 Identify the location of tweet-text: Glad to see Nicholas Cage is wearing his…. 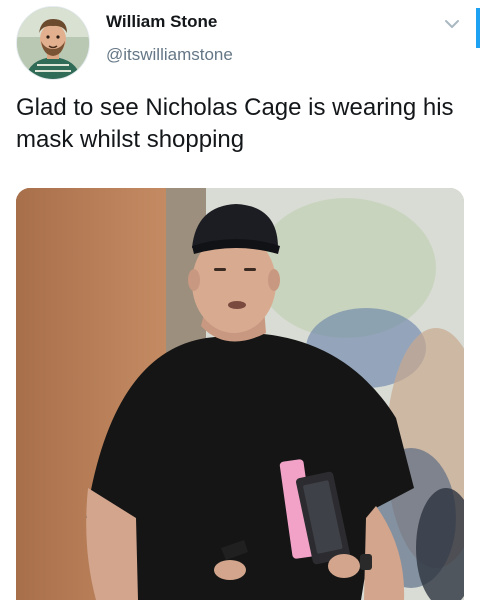
(235, 123).